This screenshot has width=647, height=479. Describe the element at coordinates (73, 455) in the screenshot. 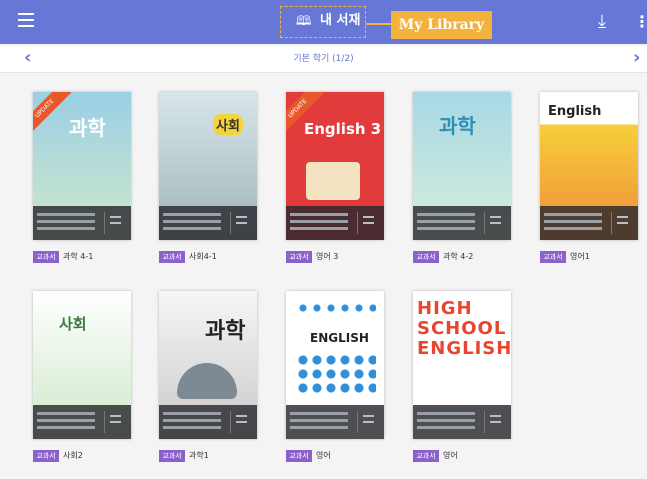

I see `book-name: 사회2` at that location.